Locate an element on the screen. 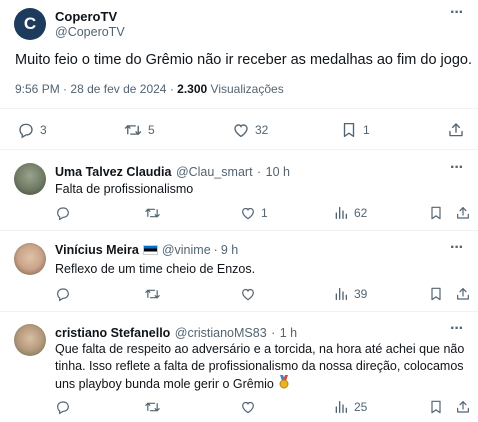 The height and width of the screenshot is (422, 478). avatar-letter: C is located at coordinates (30, 23).